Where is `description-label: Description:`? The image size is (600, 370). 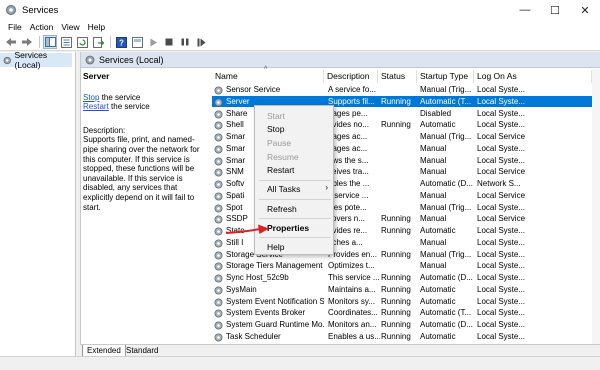 description-label: Description: is located at coordinates (104, 130).